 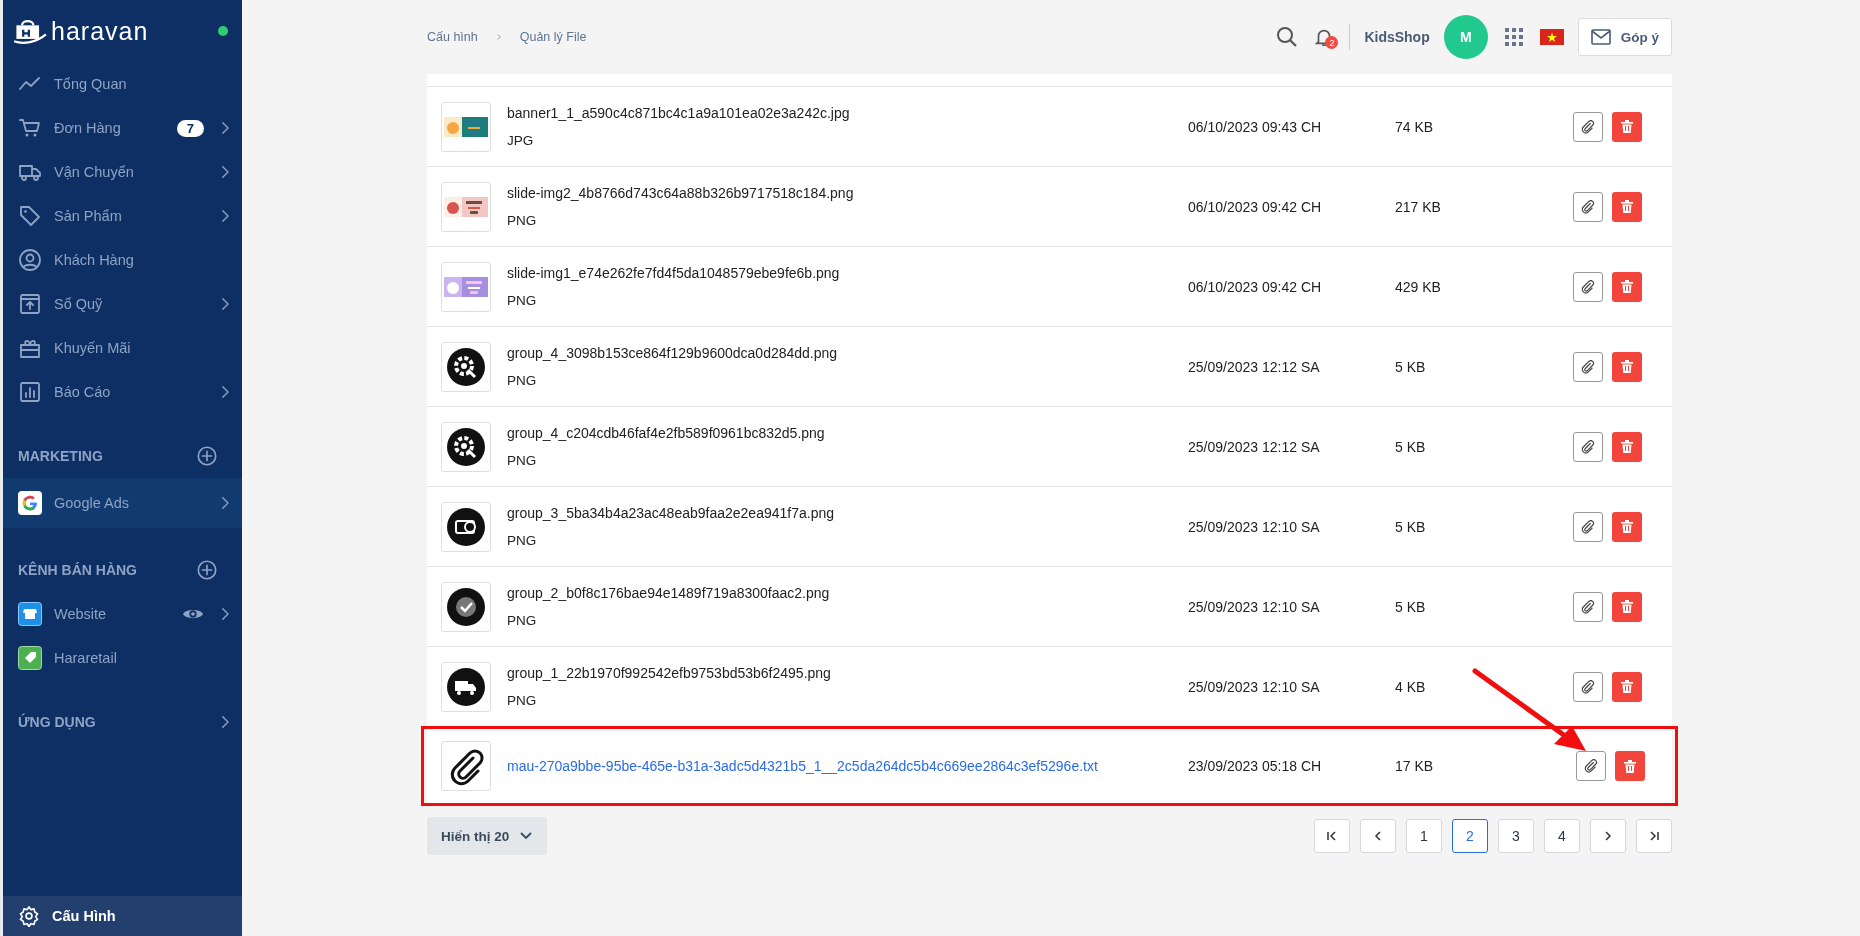 What do you see at coordinates (30, 614) in the screenshot?
I see `storefront-icon` at bounding box center [30, 614].